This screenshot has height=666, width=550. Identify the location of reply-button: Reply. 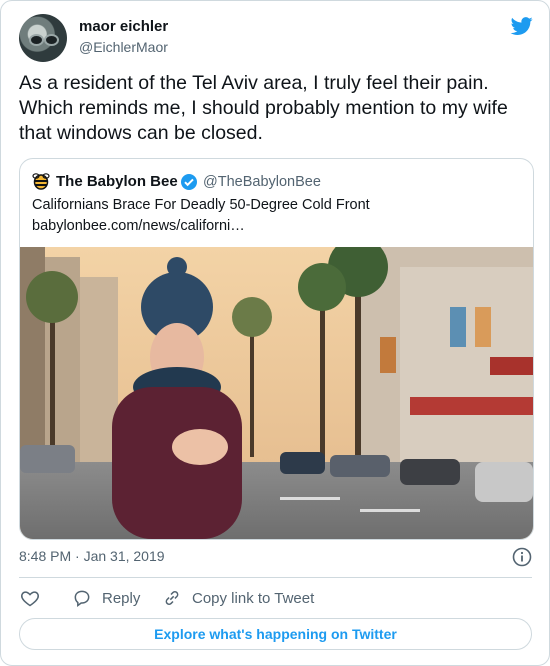
(106, 598).